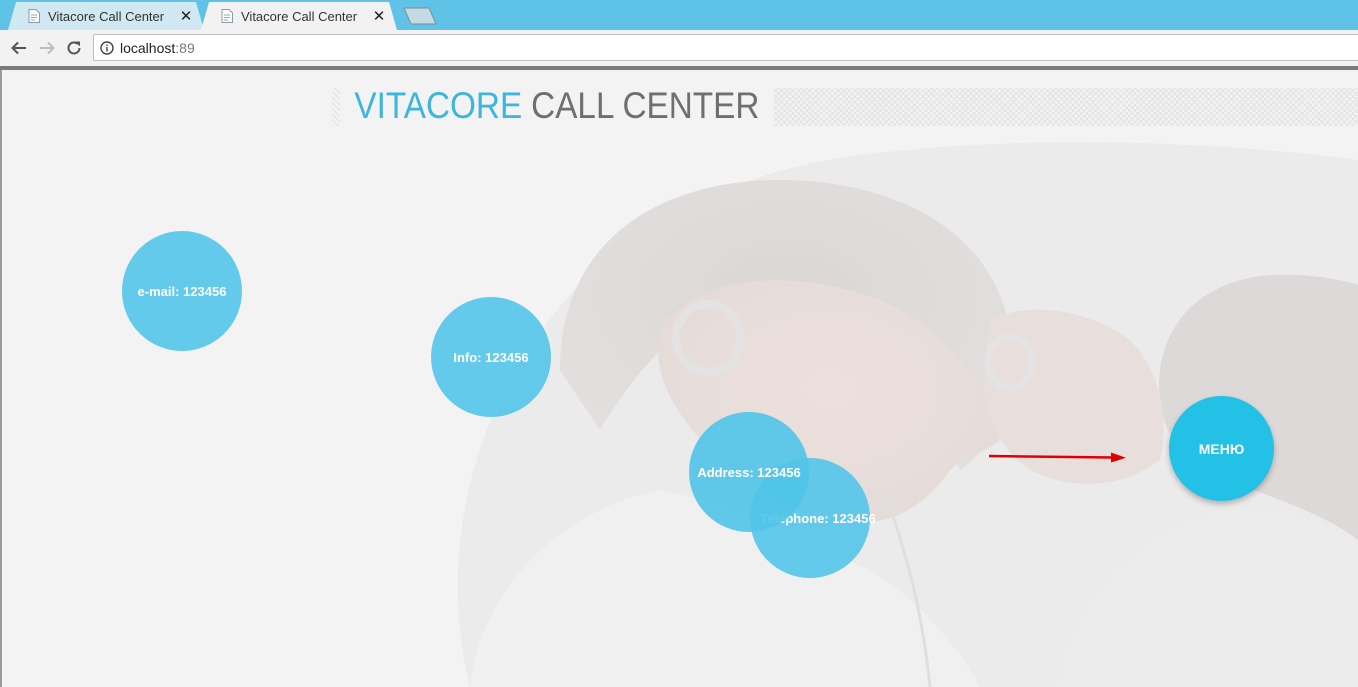 The width and height of the screenshot is (1358, 687). I want to click on url-port: :89, so click(185, 47).